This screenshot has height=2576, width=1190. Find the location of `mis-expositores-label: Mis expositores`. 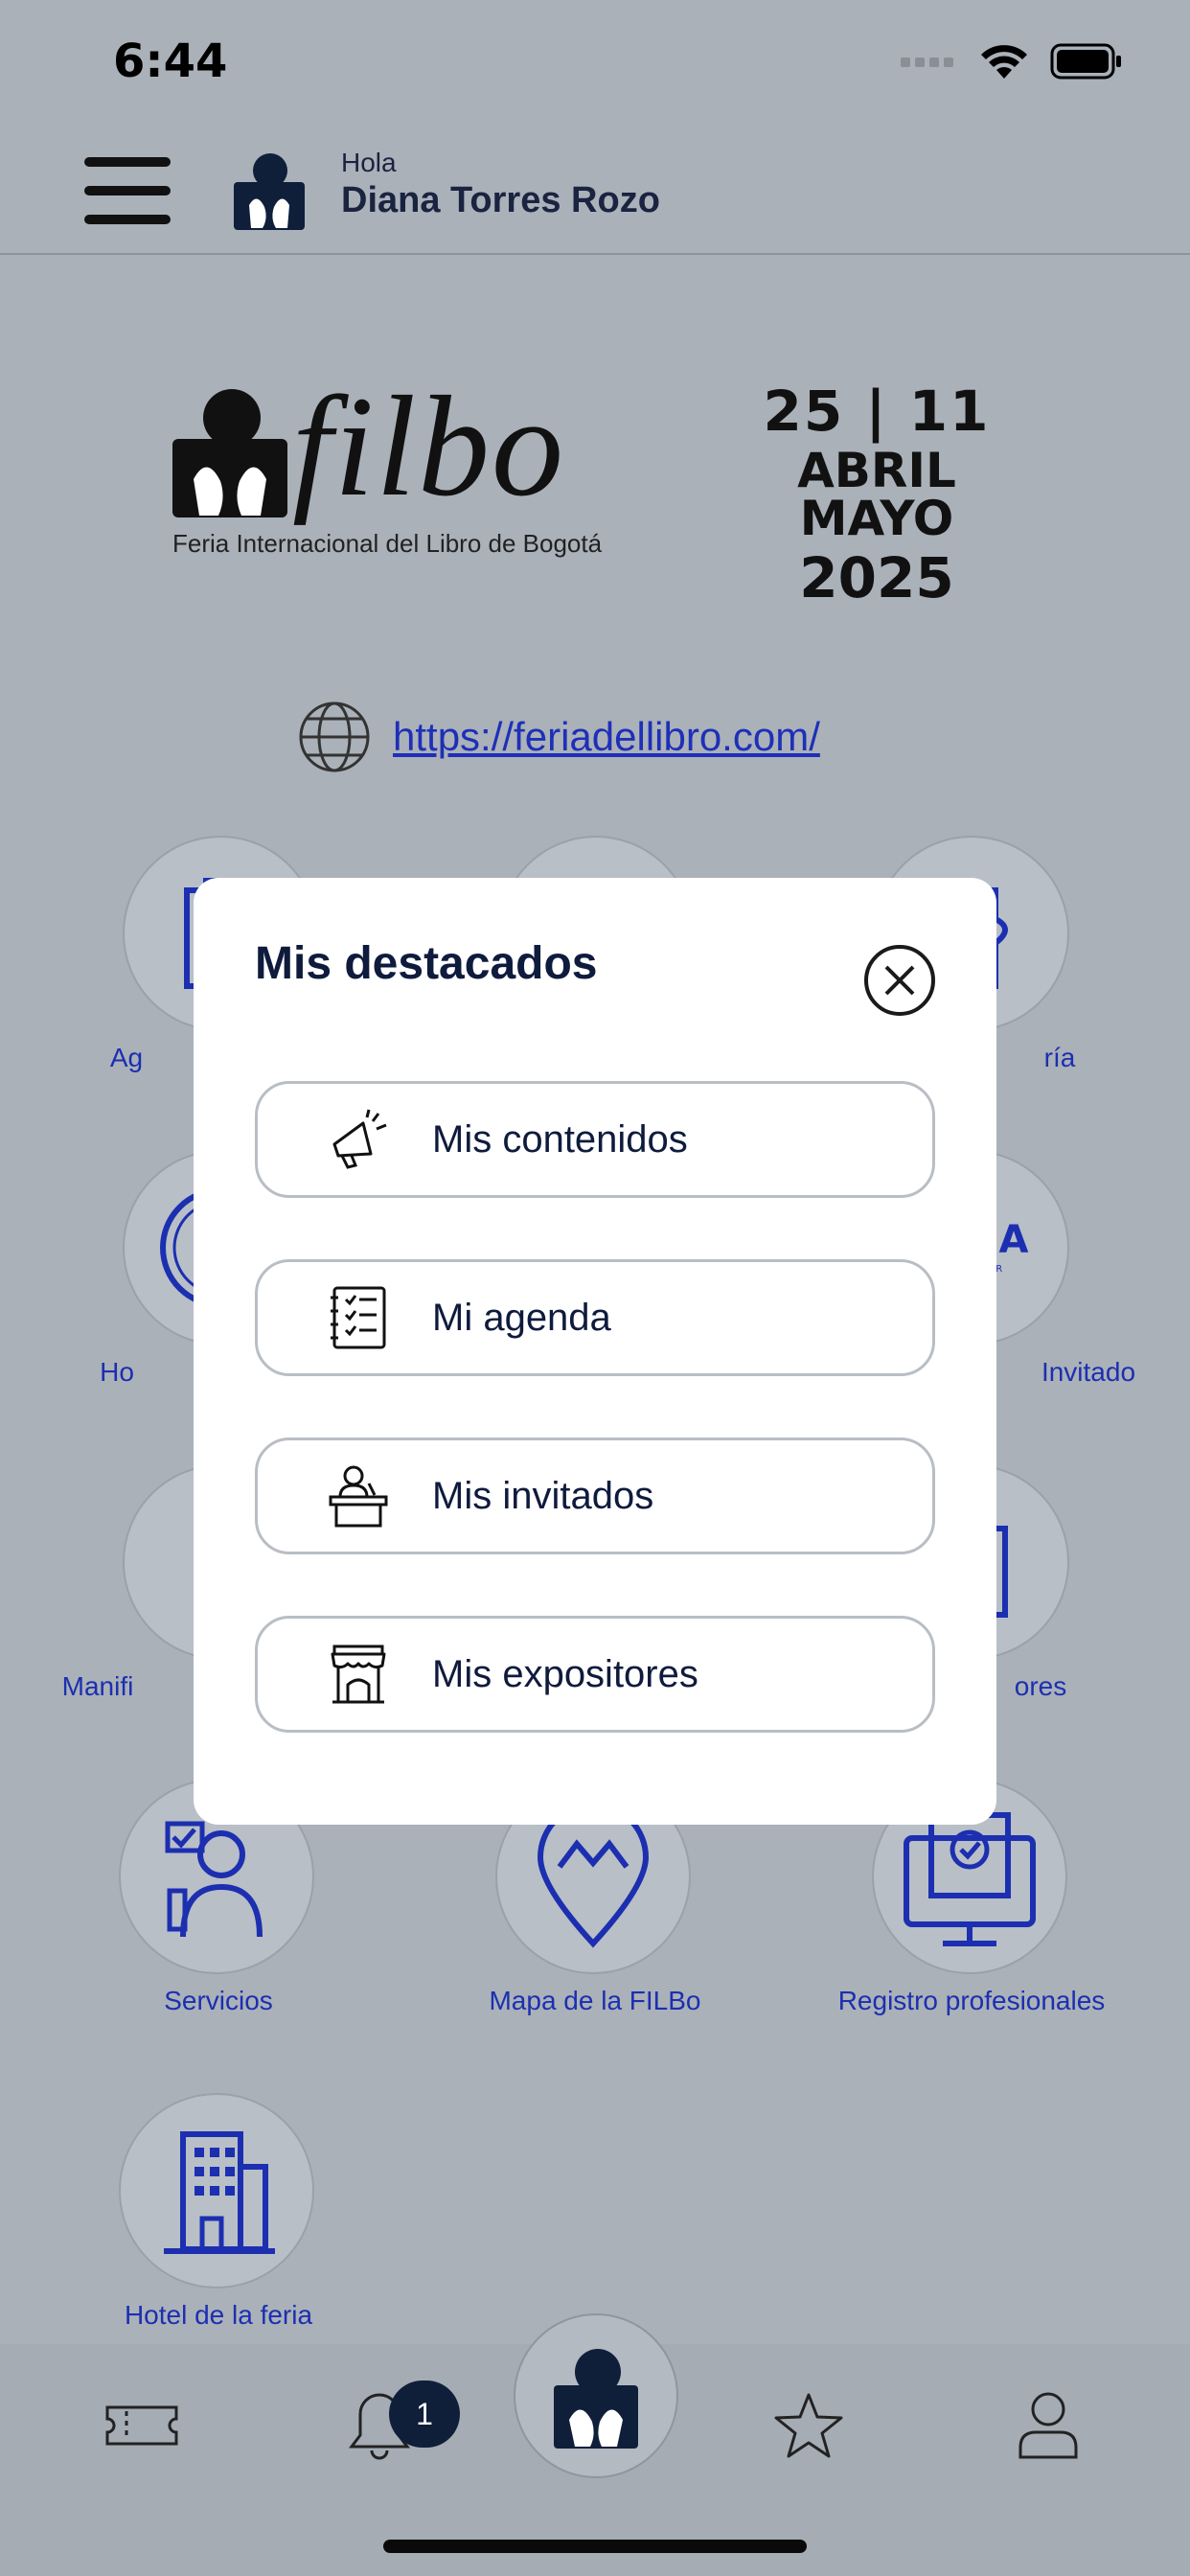

mis-expositores-label: Mis expositores is located at coordinates (565, 1673).